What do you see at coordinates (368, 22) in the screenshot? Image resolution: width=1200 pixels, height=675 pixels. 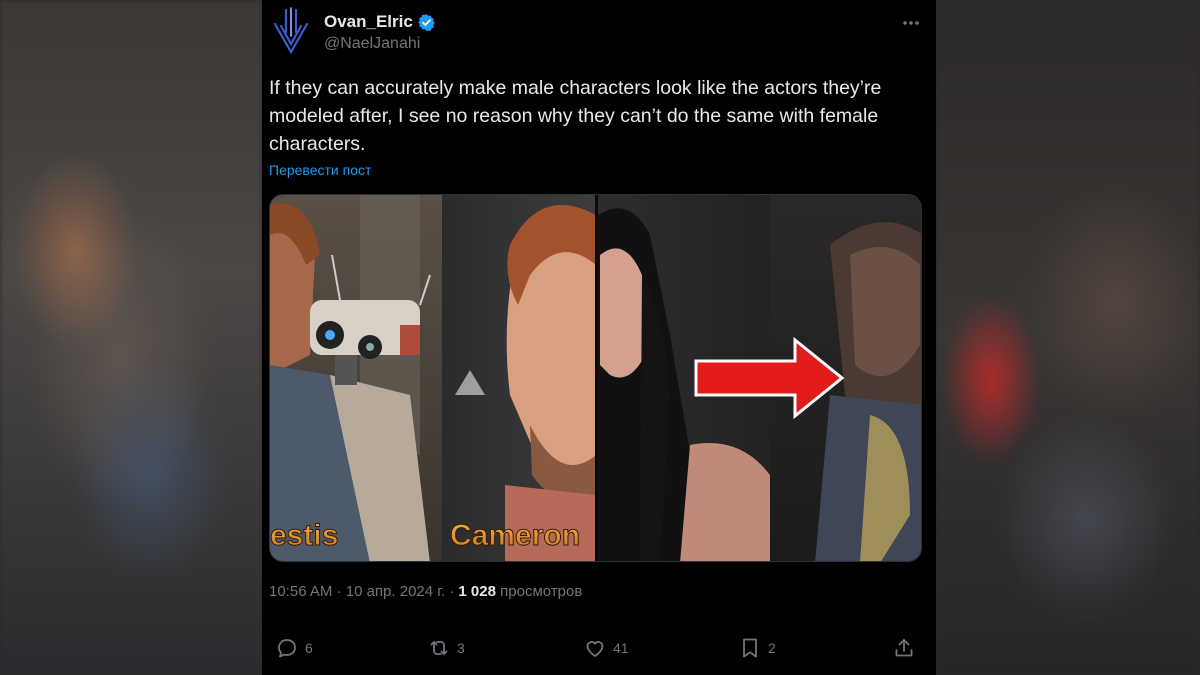 I see `author-name: Ovan_Elric` at bounding box center [368, 22].